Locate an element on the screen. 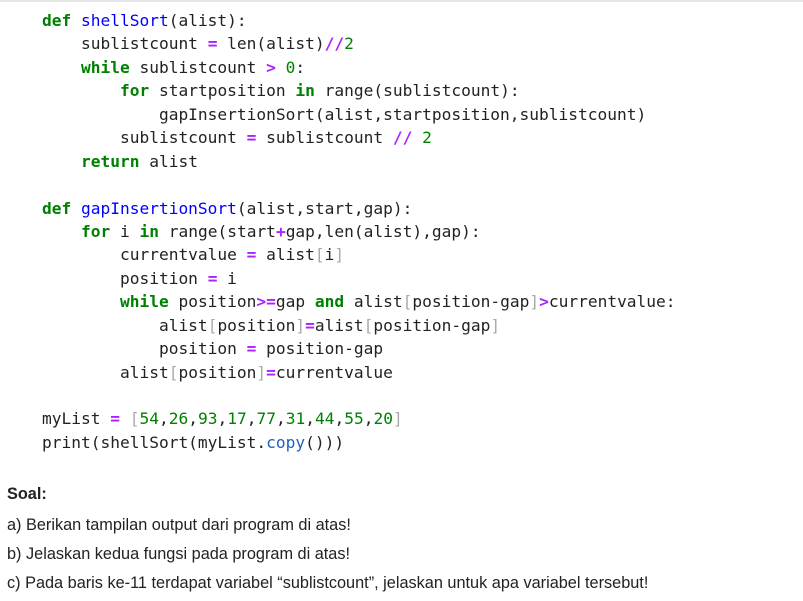 The image size is (803, 601). code-token: myList is located at coordinates (76, 419).